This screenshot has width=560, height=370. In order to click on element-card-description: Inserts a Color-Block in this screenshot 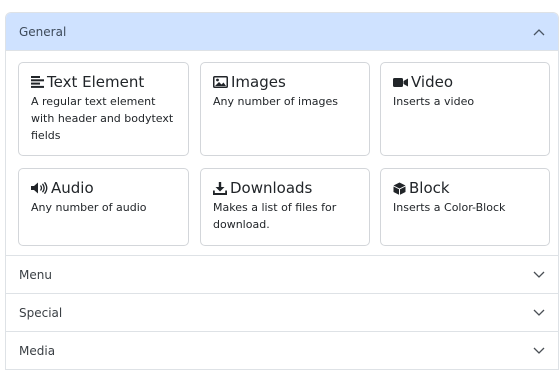, I will do `click(449, 207)`.